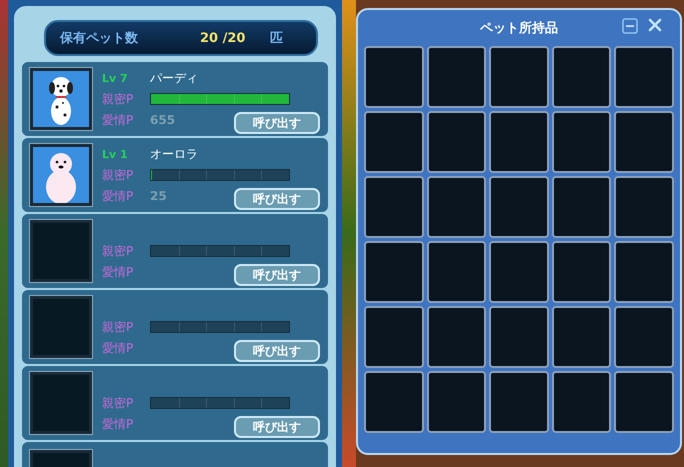  Describe the element at coordinates (174, 154) in the screenshot. I see `pet-name: オーロラ` at that location.